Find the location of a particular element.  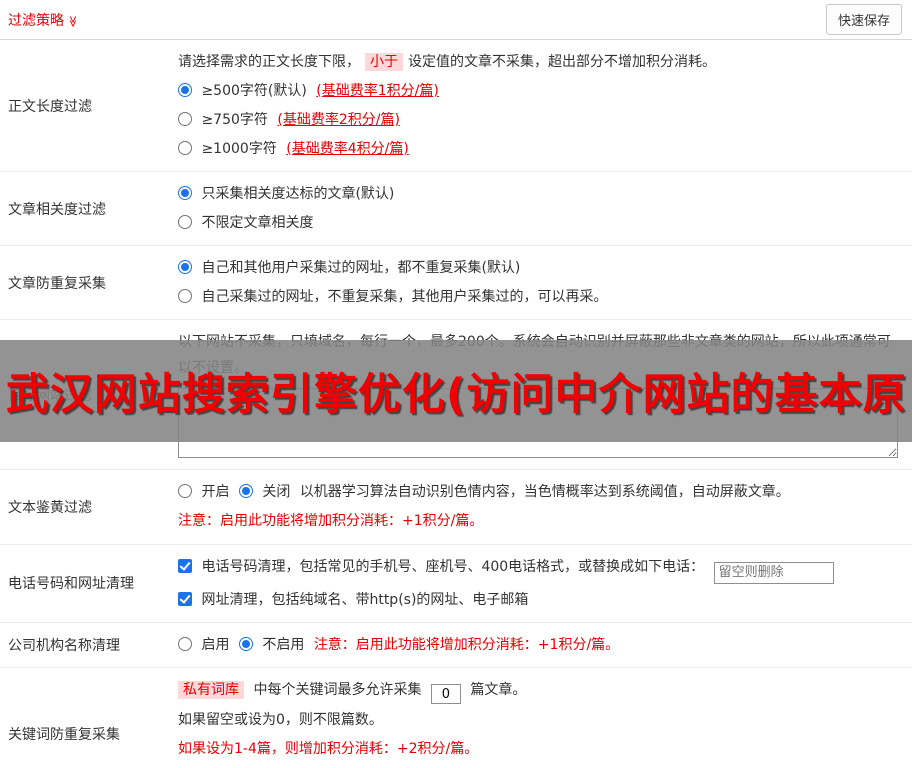

porn-filter-label: 文本鉴黄过滤 is located at coordinates (50, 508).